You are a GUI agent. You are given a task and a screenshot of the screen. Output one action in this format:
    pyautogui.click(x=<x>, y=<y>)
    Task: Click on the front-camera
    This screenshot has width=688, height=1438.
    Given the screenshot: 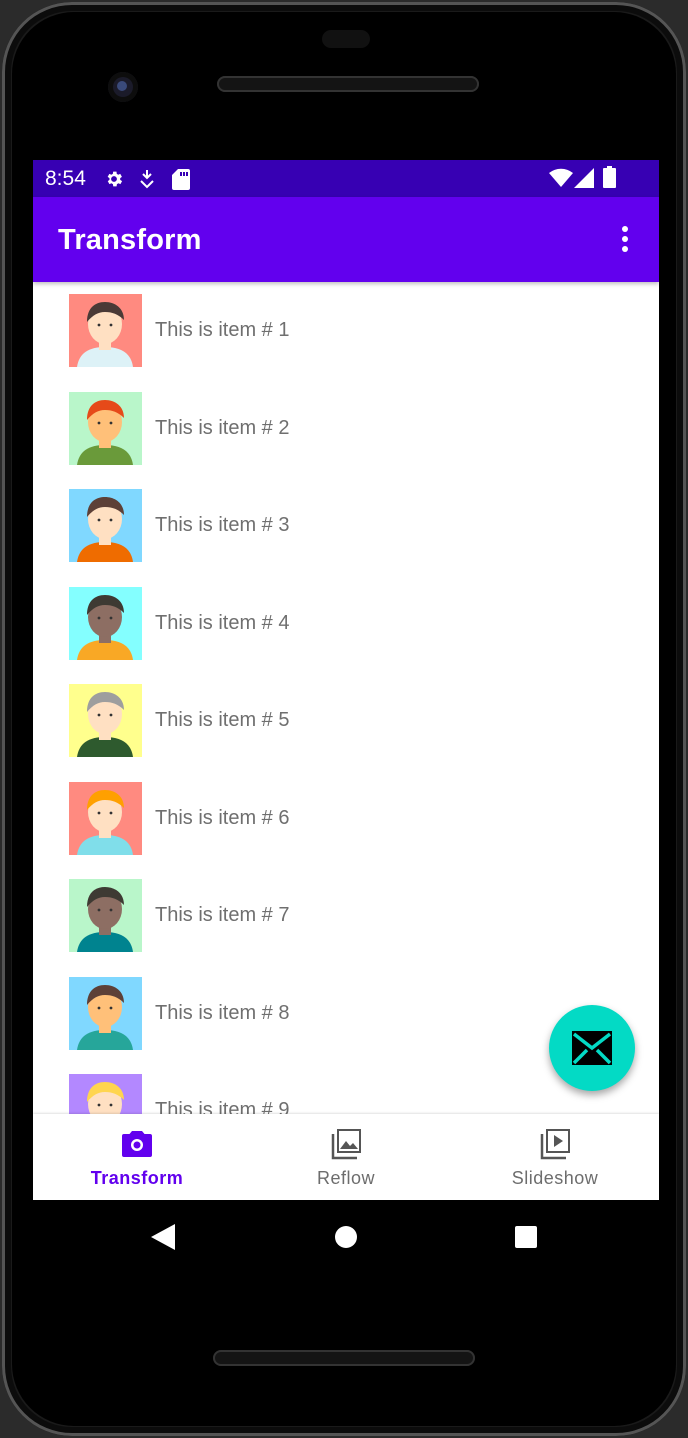 What is the action you would take?
    pyautogui.click(x=123, y=87)
    